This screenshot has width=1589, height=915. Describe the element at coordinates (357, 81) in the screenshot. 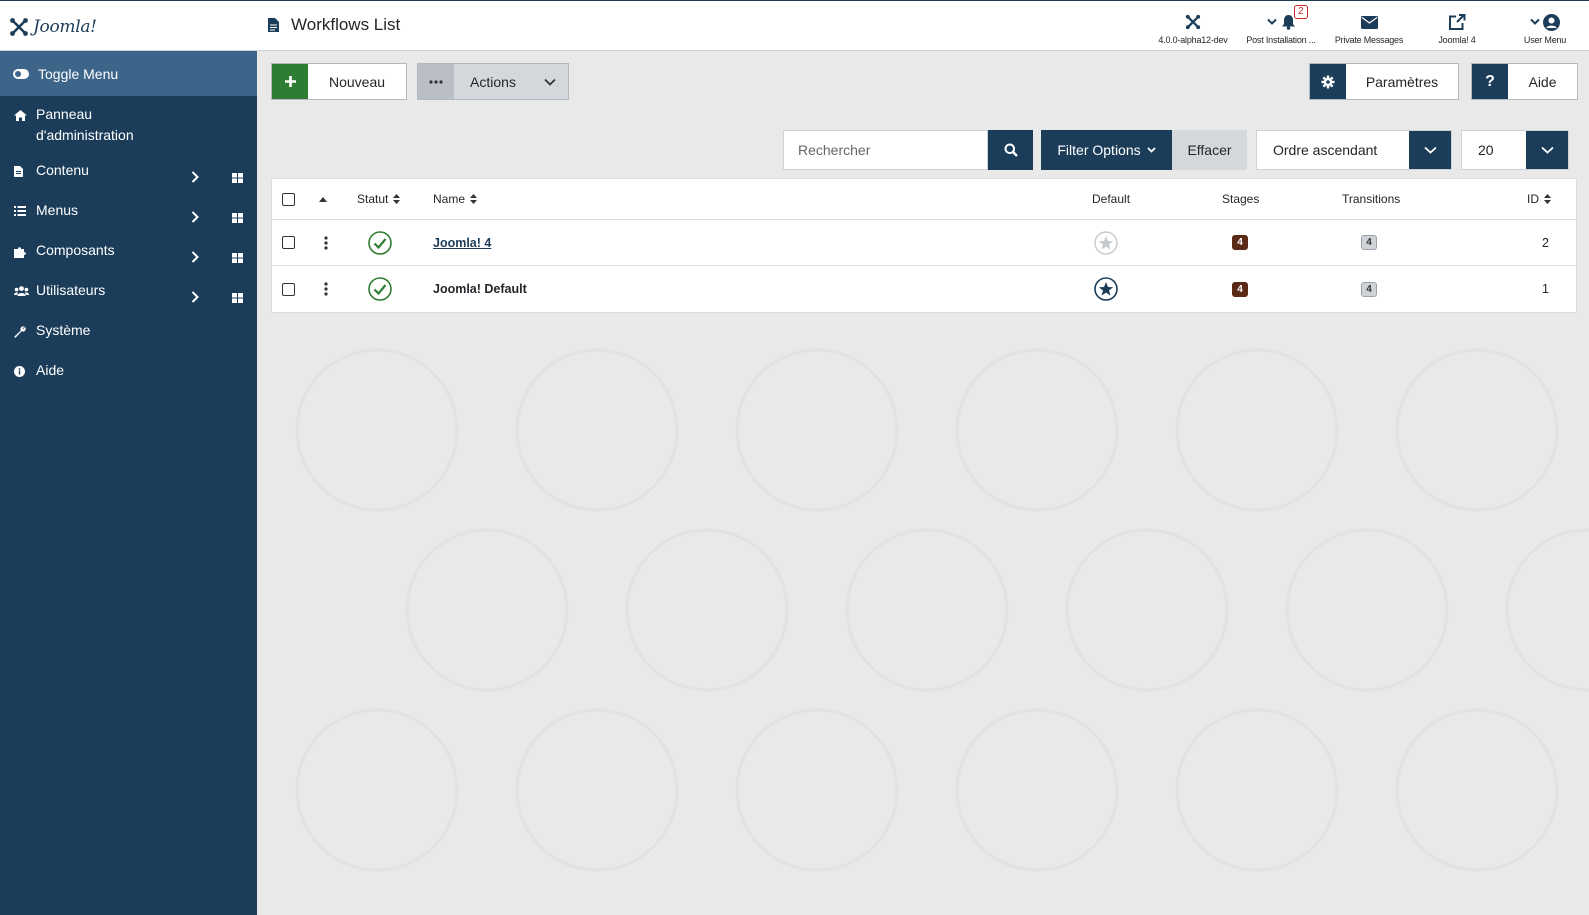

I see `new-button-label: Nouveau` at that location.